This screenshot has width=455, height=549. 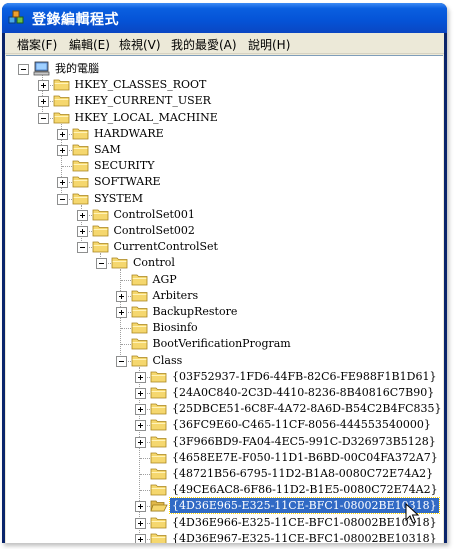 What do you see at coordinates (224, 296) in the screenshot?
I see `tree-item: Arbiters` at bounding box center [224, 296].